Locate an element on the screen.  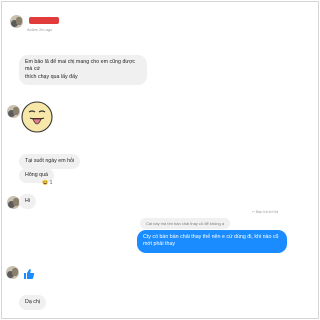
message-text: Dạ chị is located at coordinates (33, 302).